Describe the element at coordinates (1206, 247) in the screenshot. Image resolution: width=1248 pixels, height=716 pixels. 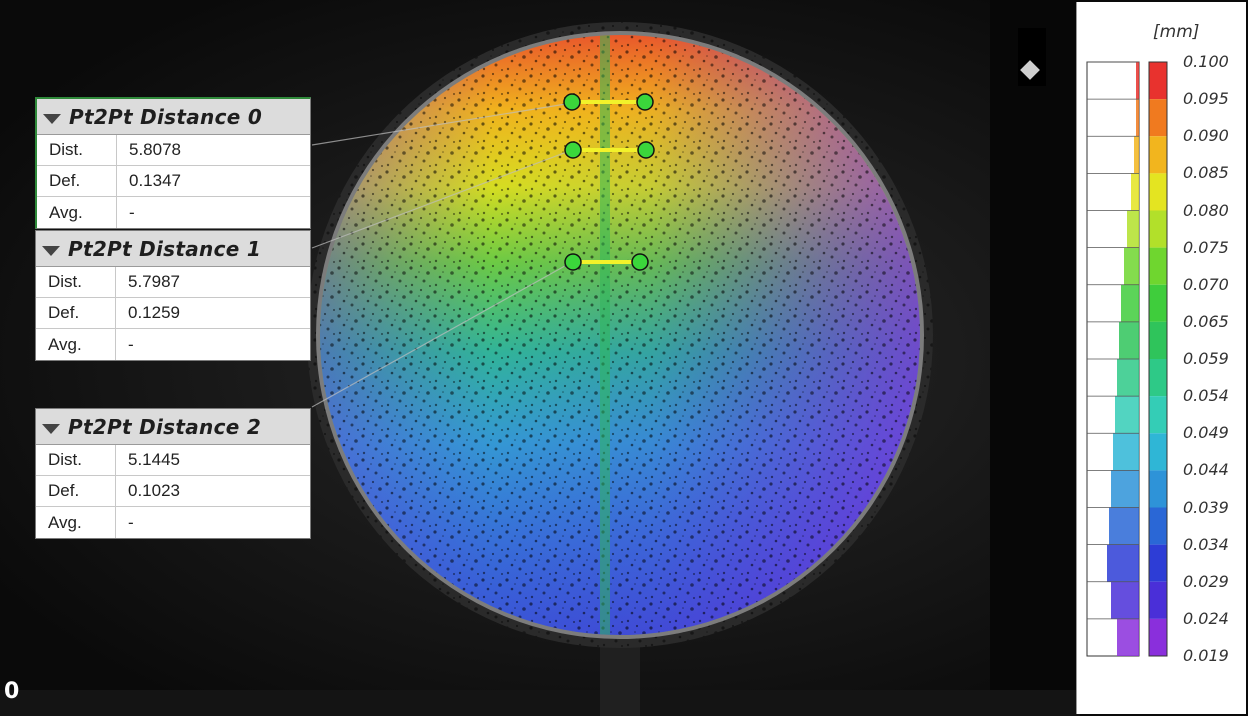
I see `legend-tick-label: 0.075` at that location.